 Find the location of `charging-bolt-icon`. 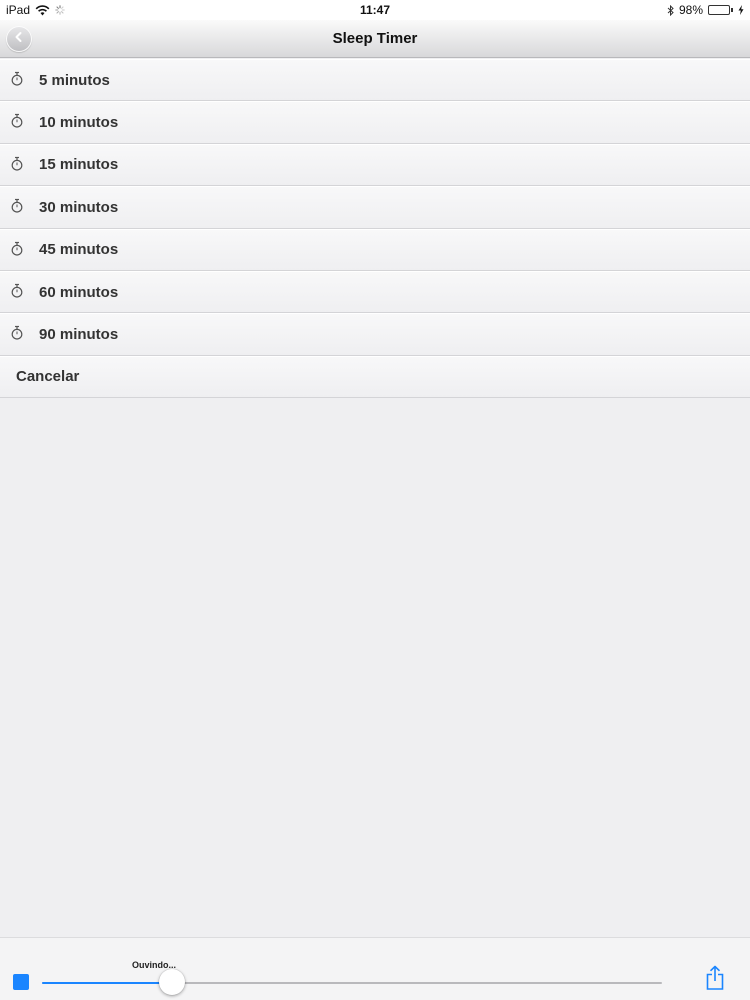

charging-bolt-icon is located at coordinates (741, 10).